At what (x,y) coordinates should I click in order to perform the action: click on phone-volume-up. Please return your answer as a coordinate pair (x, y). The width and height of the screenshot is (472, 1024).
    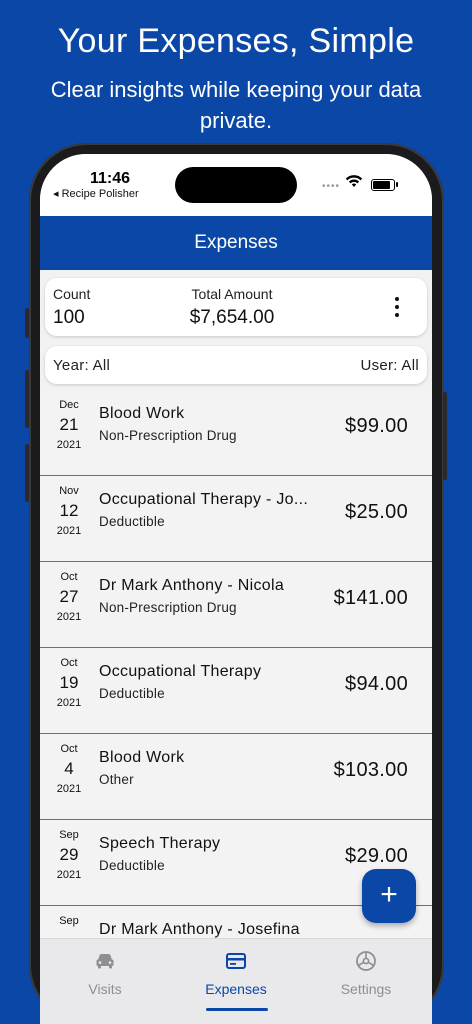
    Looking at the image, I should click on (27, 399).